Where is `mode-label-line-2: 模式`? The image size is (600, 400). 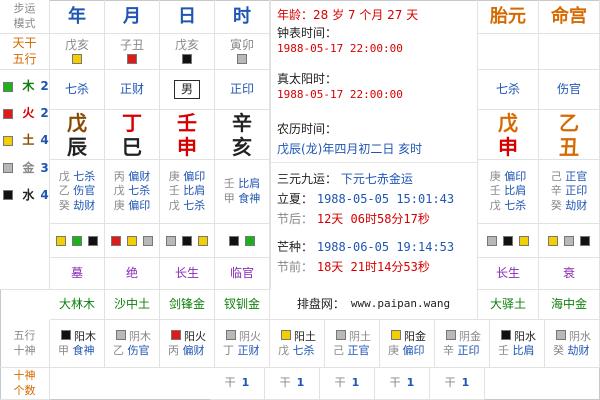 mode-label-line-2: 模式 is located at coordinates (24, 23).